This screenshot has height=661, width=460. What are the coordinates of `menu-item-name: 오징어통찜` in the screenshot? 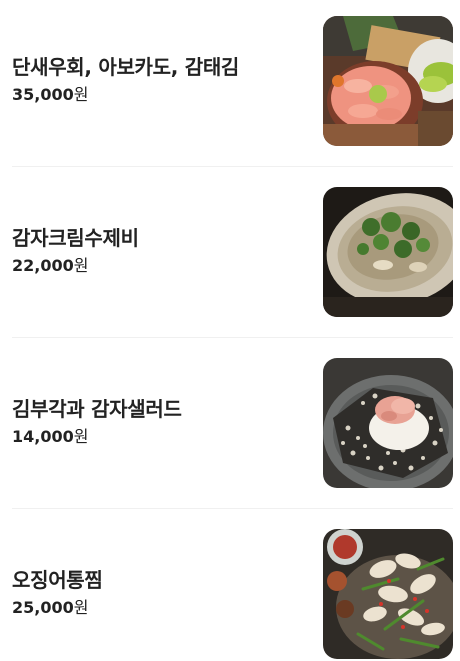 It's located at (57, 580).